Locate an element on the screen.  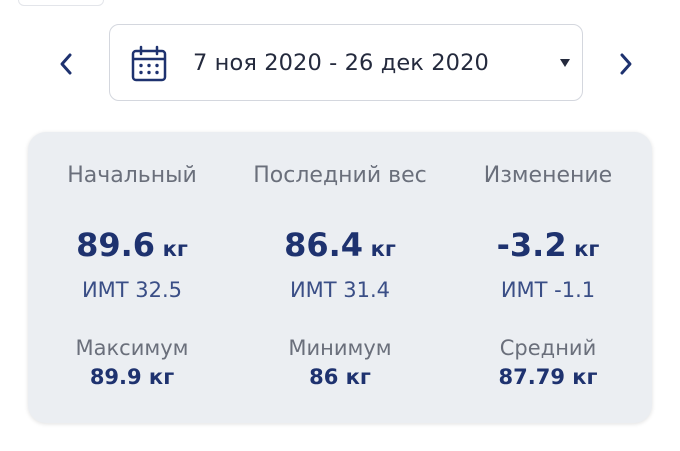
stat-number: -3.2 is located at coordinates (531, 245).